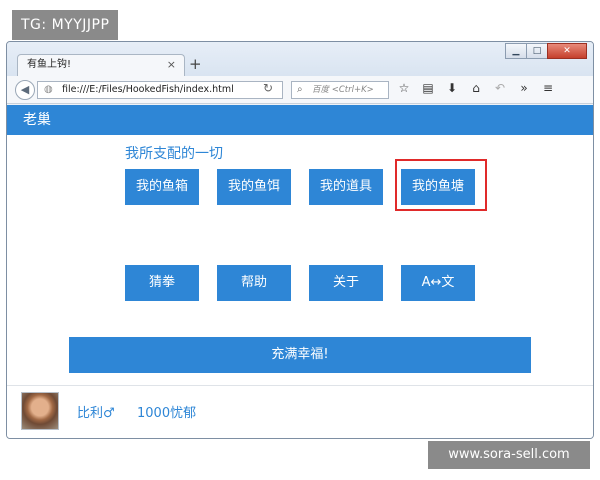  I want to click on reload-icon: ↻, so click(268, 88).